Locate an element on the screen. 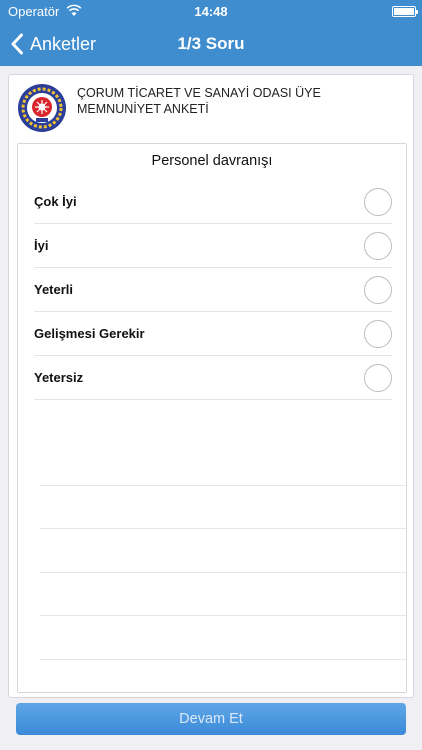 Image resolution: width=422 pixels, height=750 pixels. option-cok-iyi: Çok İyi is located at coordinates (213, 202).